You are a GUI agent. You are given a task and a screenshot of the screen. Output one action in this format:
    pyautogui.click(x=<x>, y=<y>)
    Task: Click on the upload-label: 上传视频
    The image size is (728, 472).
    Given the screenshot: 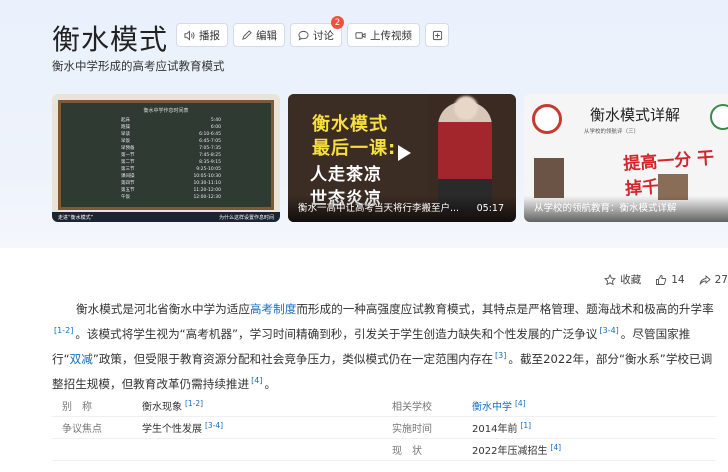 What is the action you would take?
    pyautogui.click(x=391, y=35)
    